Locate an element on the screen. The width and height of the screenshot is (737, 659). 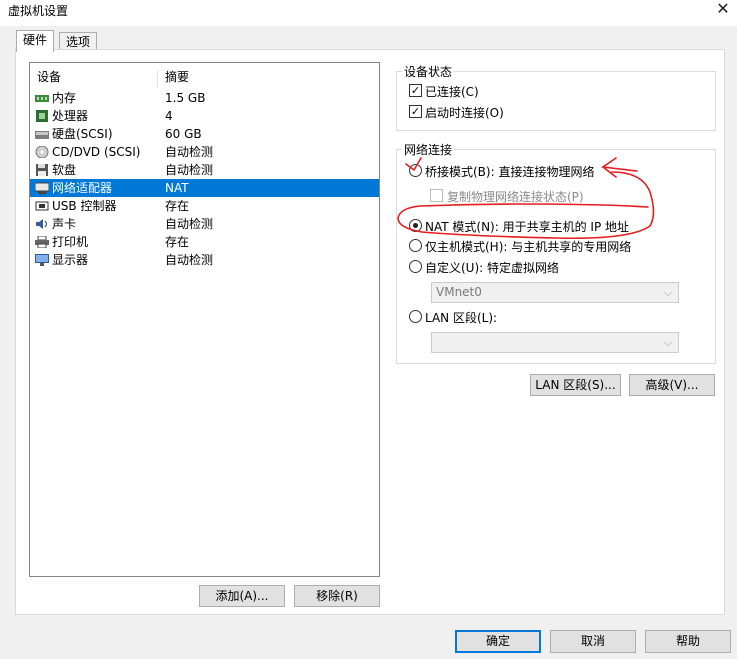
annotation-tick-mark is located at coordinates (413, 164).